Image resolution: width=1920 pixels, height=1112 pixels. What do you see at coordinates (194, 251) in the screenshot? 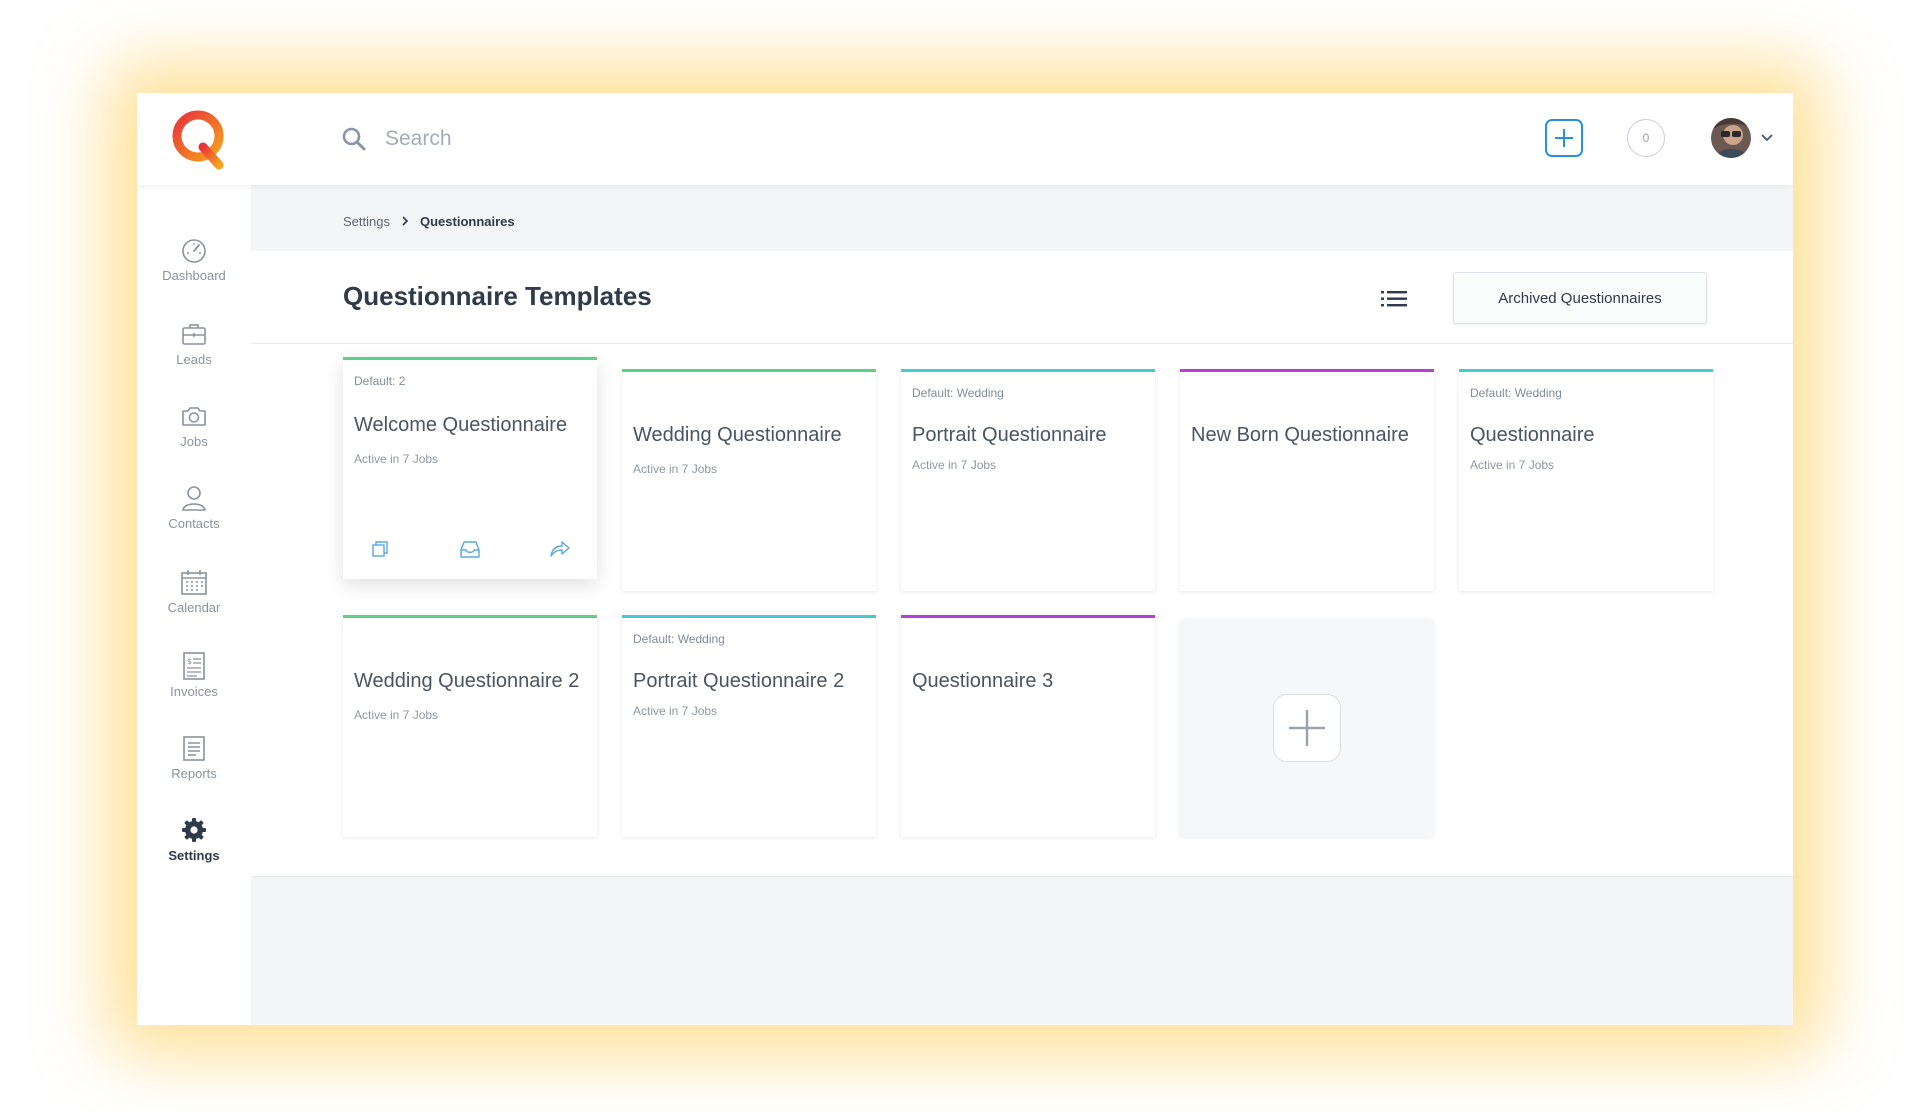
I see `dashboard-icon` at bounding box center [194, 251].